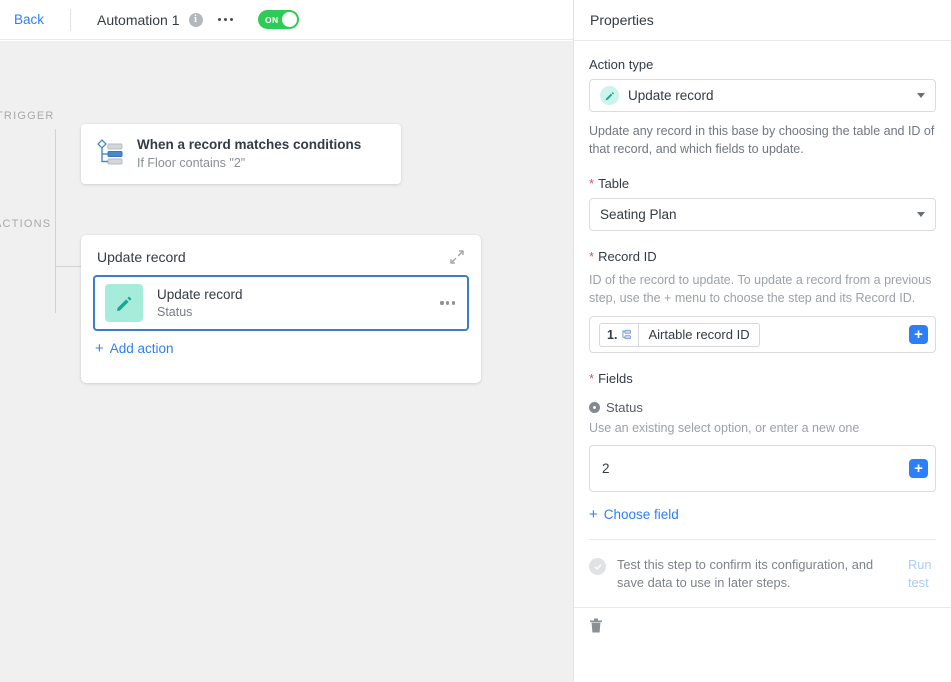  What do you see at coordinates (620, 334) in the screenshot?
I see `record-id-token-step: 1.` at bounding box center [620, 334].